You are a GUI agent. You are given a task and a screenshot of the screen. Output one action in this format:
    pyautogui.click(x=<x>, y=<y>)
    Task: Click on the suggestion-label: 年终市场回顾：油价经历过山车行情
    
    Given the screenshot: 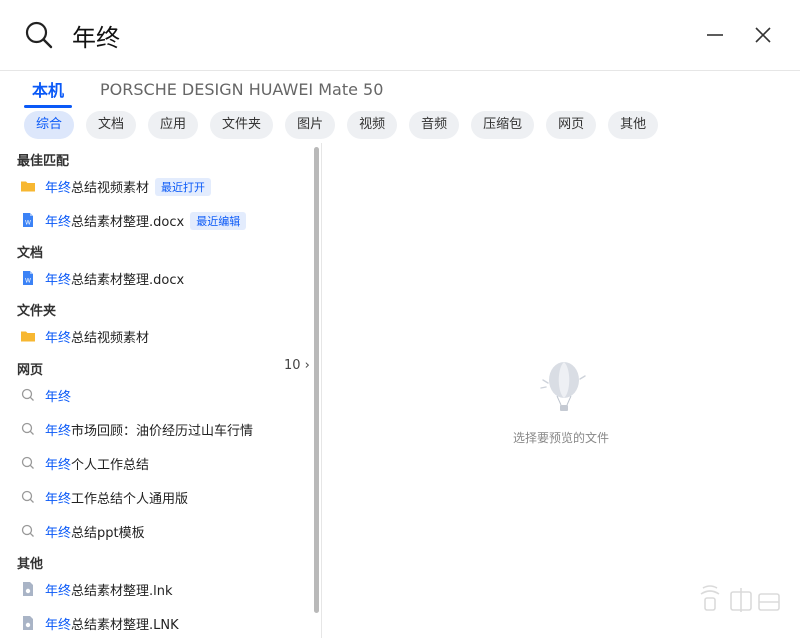 What is the action you would take?
    pyautogui.click(x=149, y=431)
    